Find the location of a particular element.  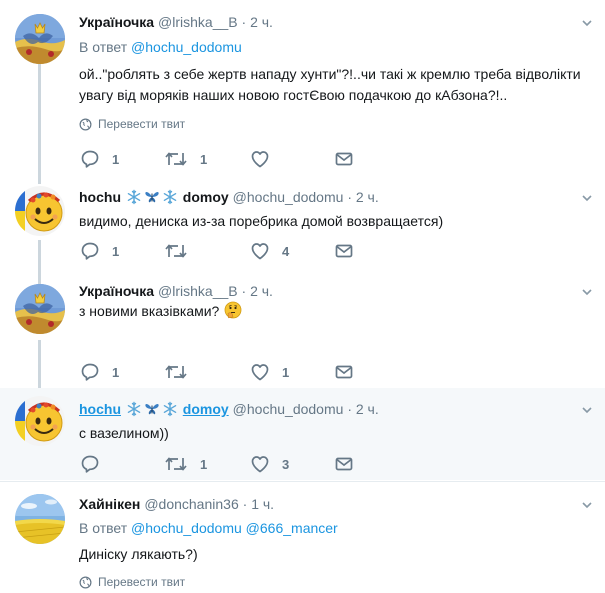

mention-link: @666_mancer is located at coordinates (292, 528).